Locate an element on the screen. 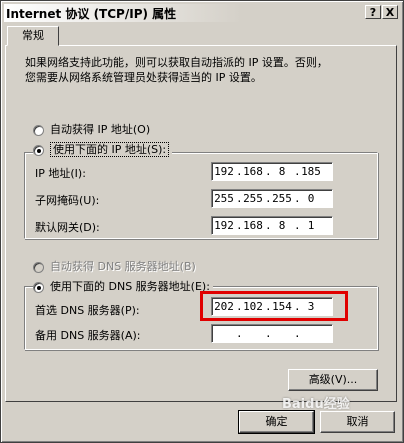 The width and height of the screenshot is (404, 443). octet: 185 is located at coordinates (311, 171).